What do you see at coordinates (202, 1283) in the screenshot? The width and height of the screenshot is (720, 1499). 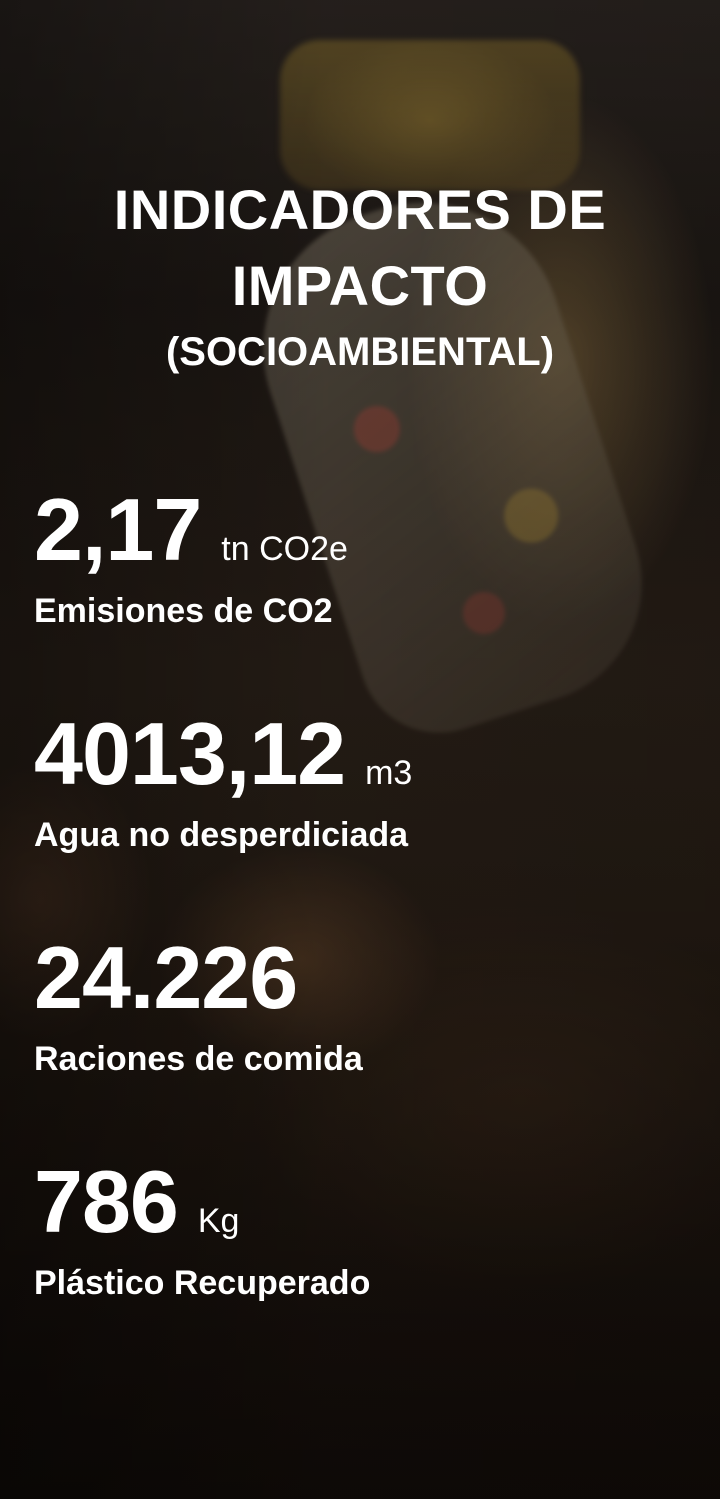 I see `metric-label: Plástico Recuperado` at bounding box center [202, 1283].